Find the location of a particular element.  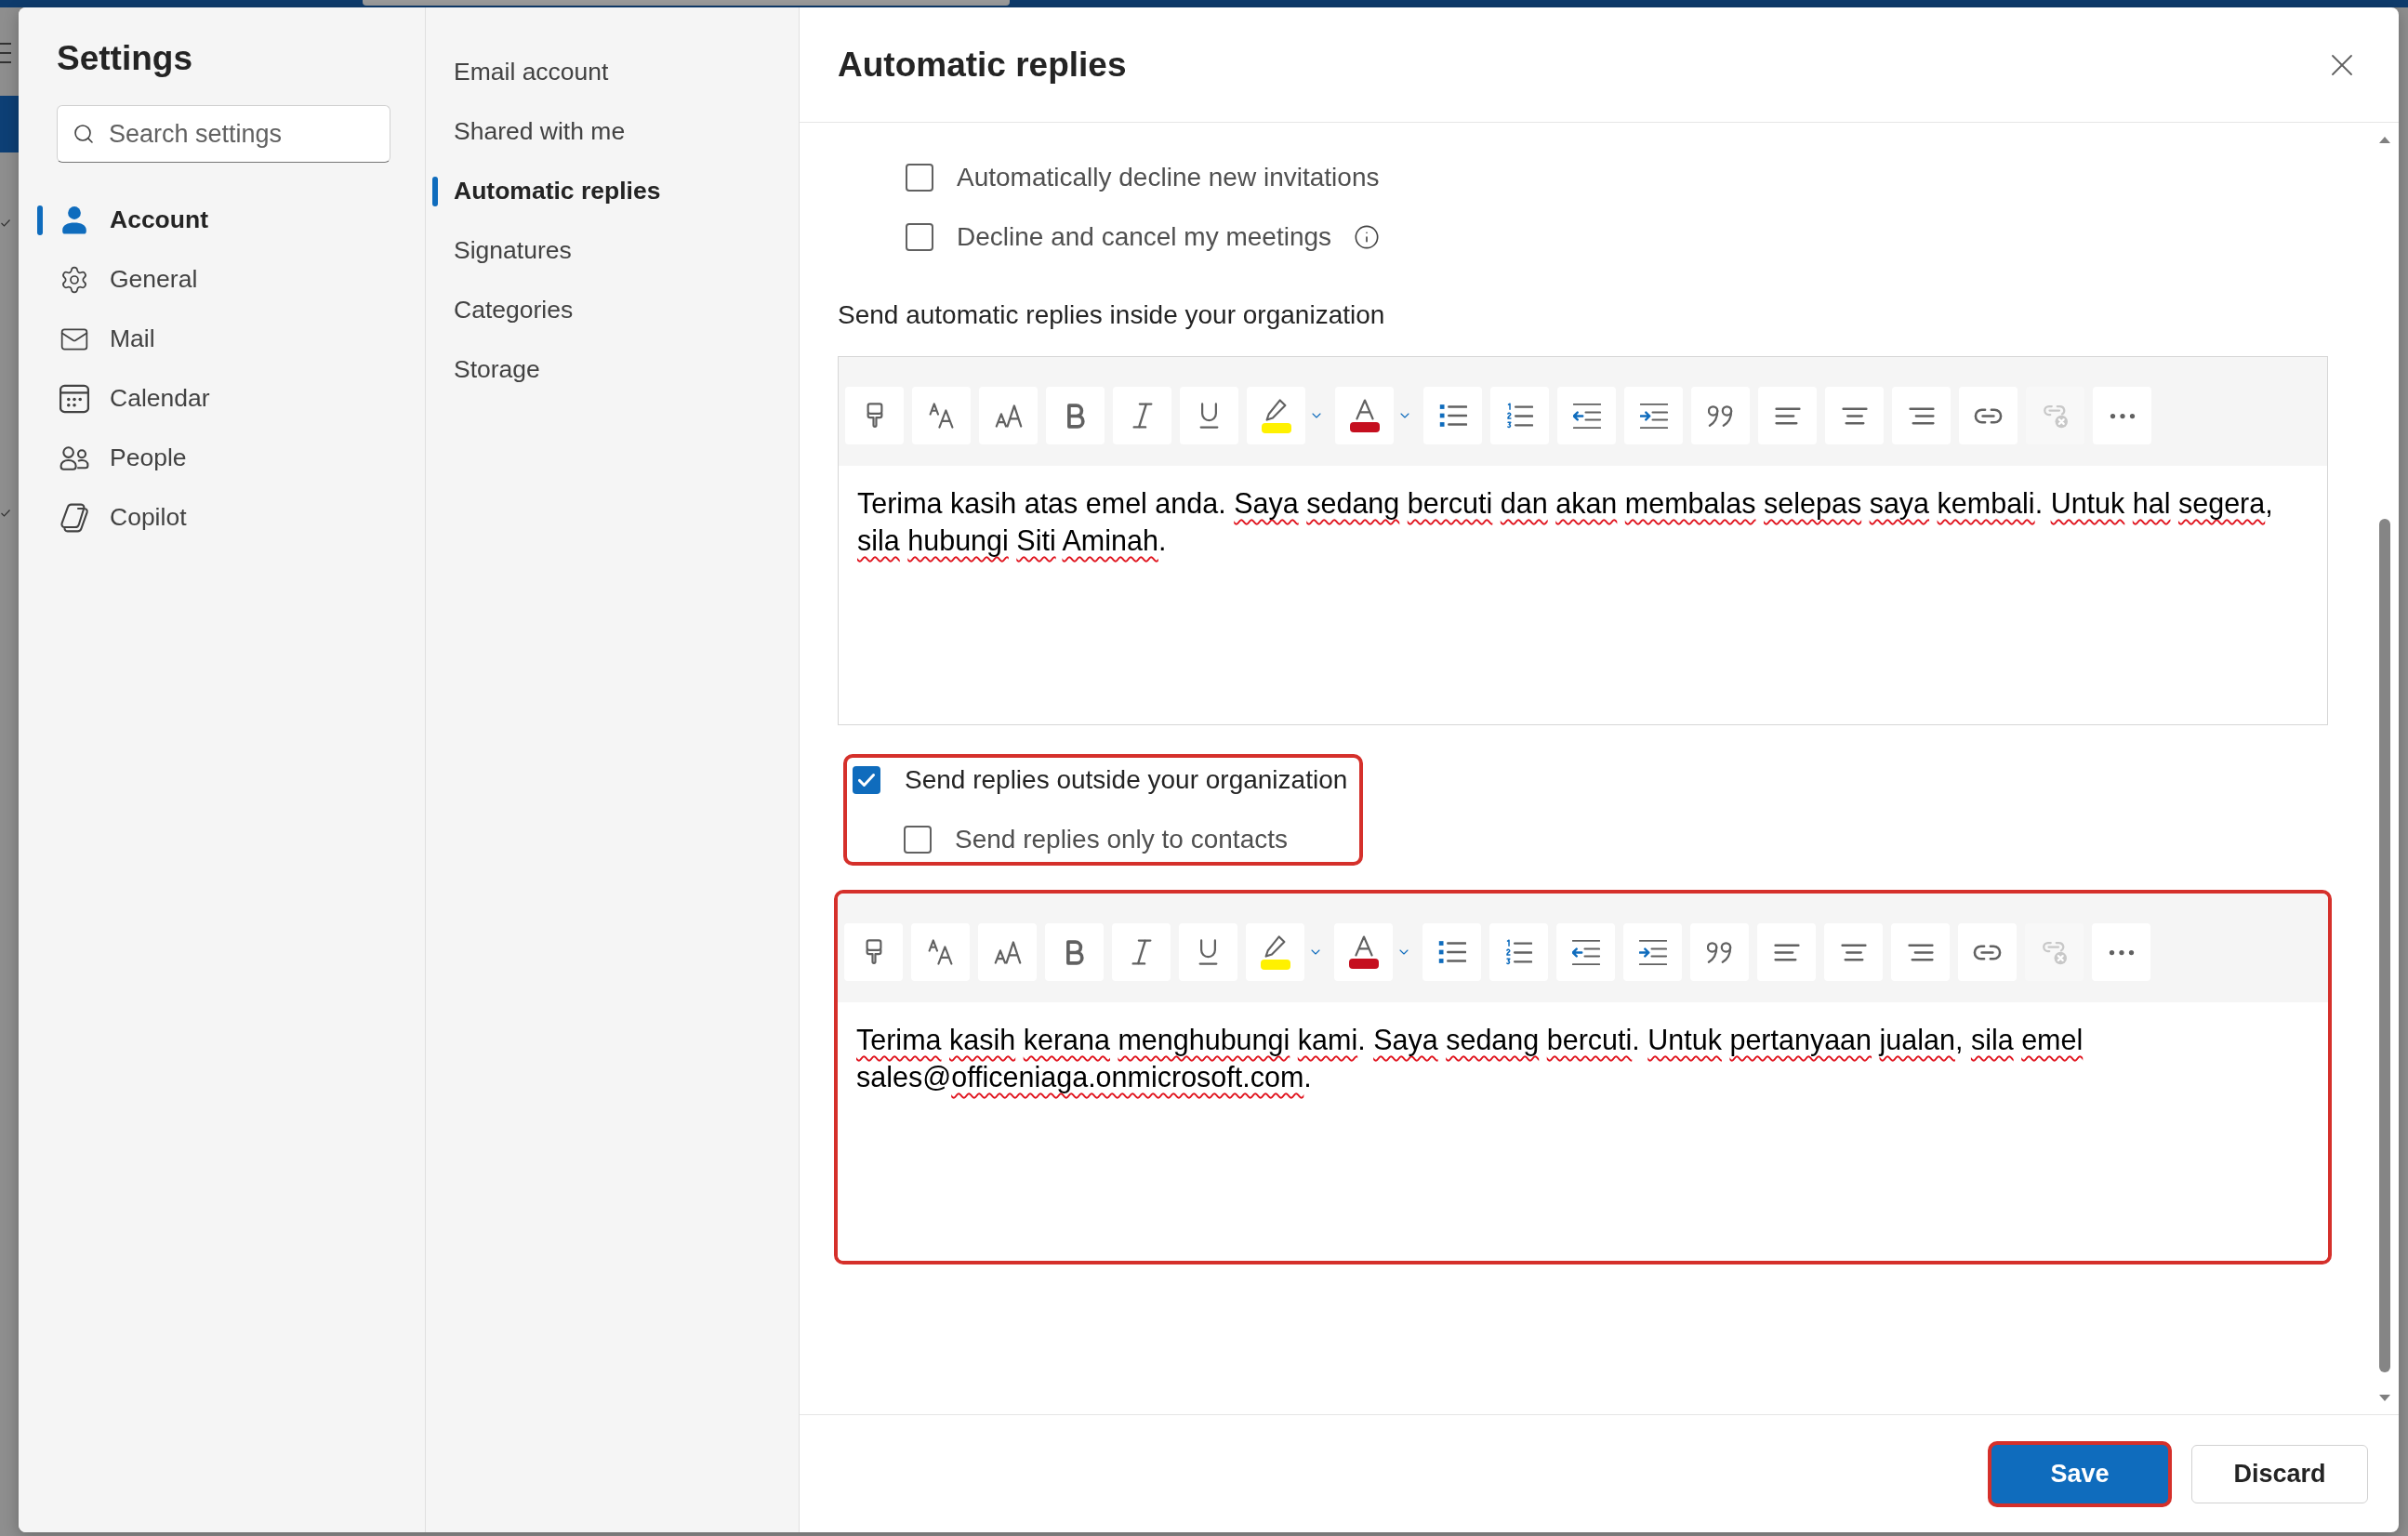

quote-icon is located at coordinates (1720, 415).